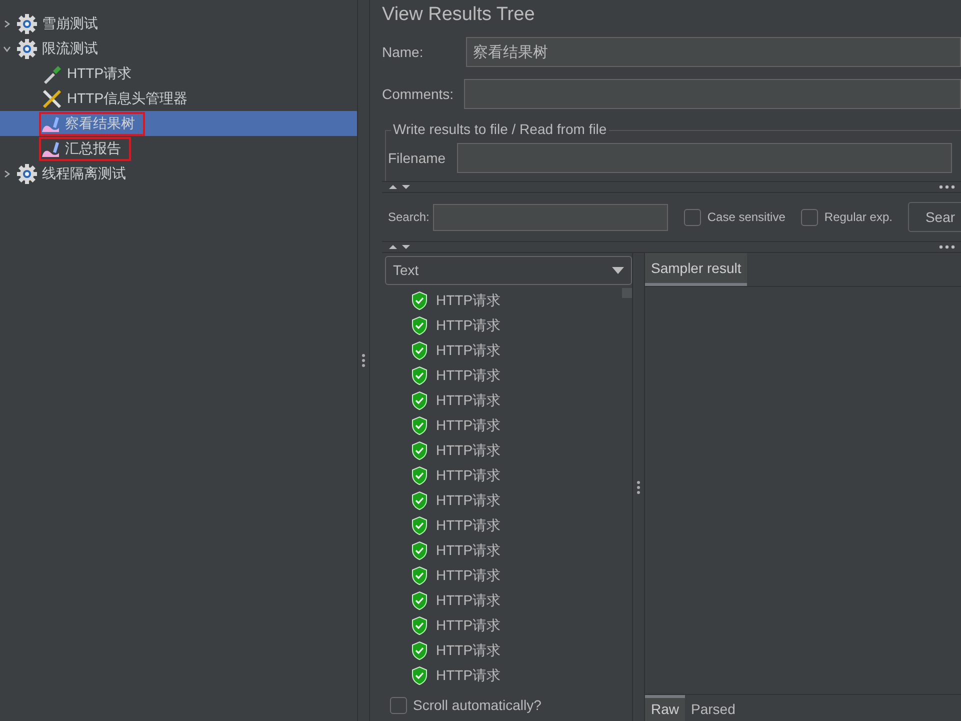  I want to click on search-label: Search:, so click(409, 217).